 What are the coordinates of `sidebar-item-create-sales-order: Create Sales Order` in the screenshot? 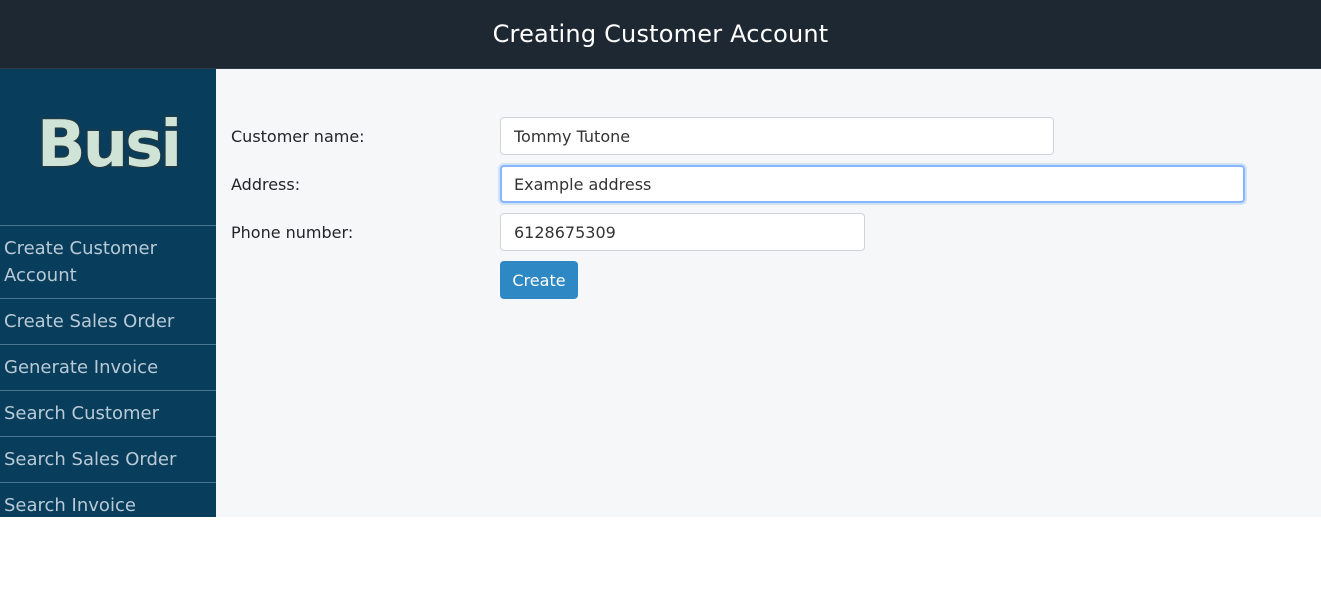 It's located at (108, 322).